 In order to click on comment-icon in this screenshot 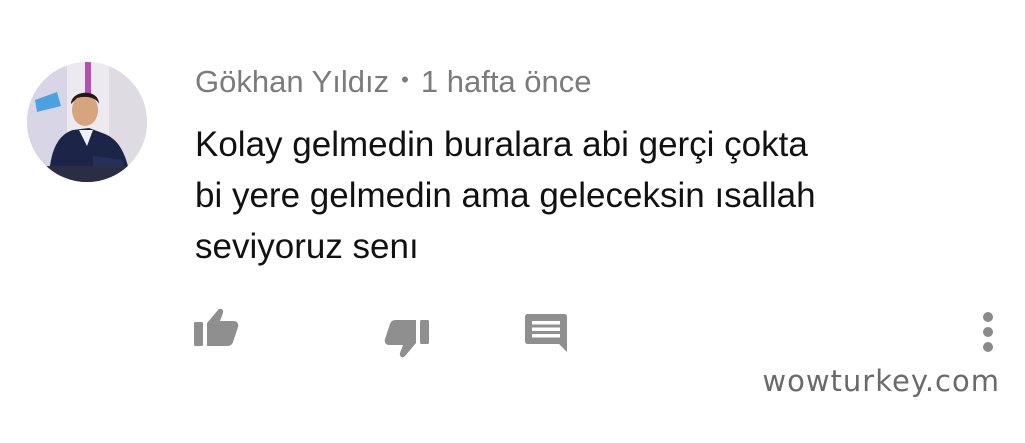, I will do `click(546, 333)`.